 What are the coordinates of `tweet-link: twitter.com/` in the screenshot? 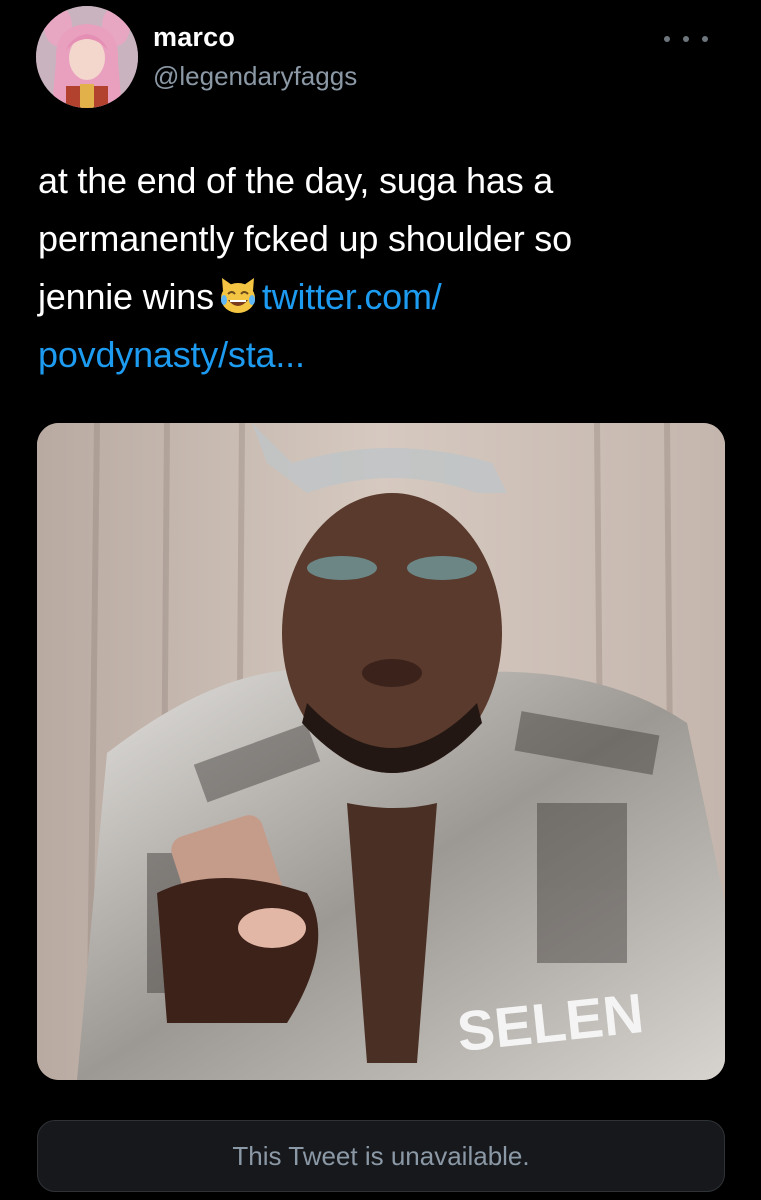 It's located at (352, 296).